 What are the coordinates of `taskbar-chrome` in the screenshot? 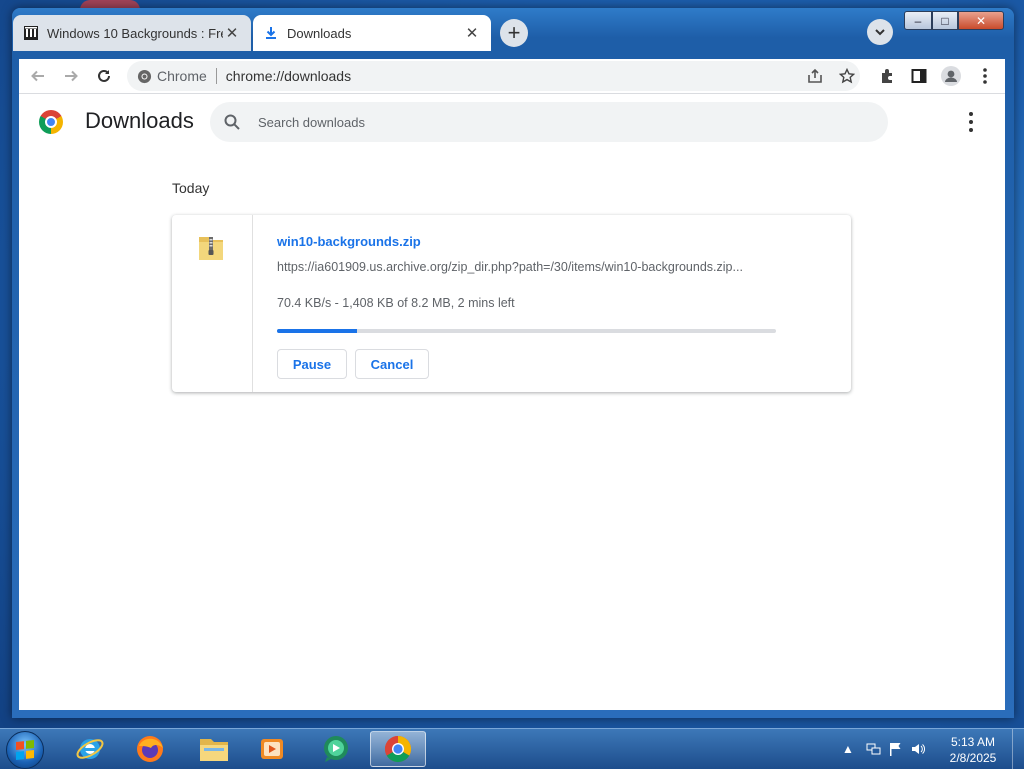 It's located at (398, 749).